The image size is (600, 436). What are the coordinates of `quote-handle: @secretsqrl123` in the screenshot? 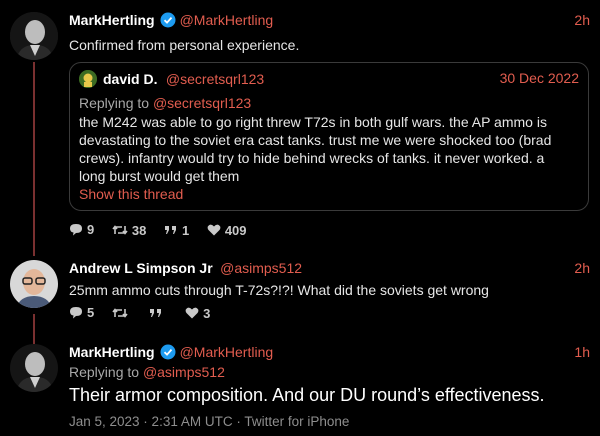 It's located at (215, 79).